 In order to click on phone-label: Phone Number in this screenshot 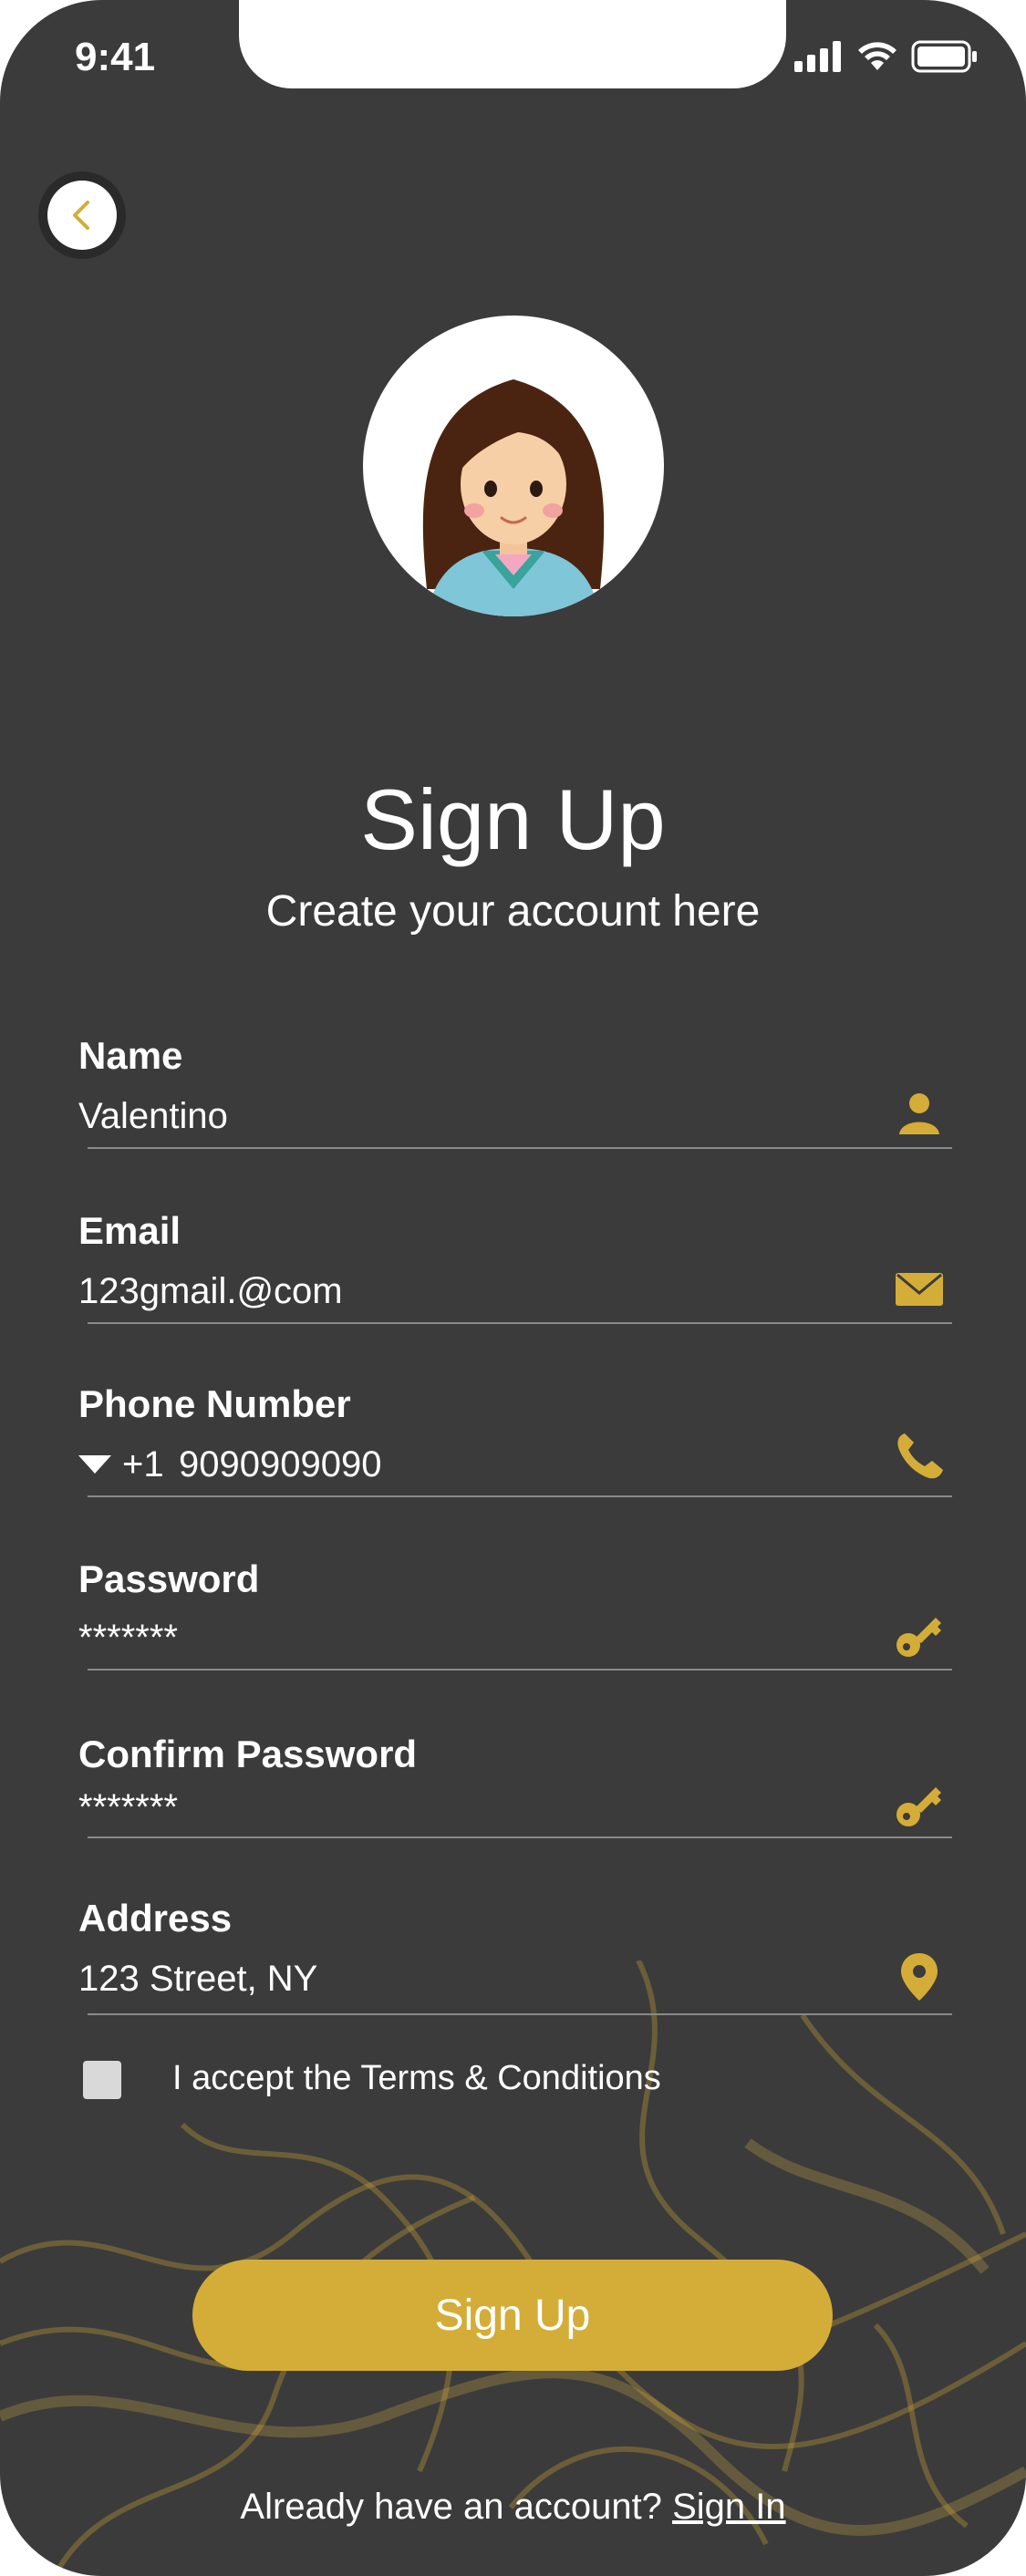, I will do `click(215, 1403)`.